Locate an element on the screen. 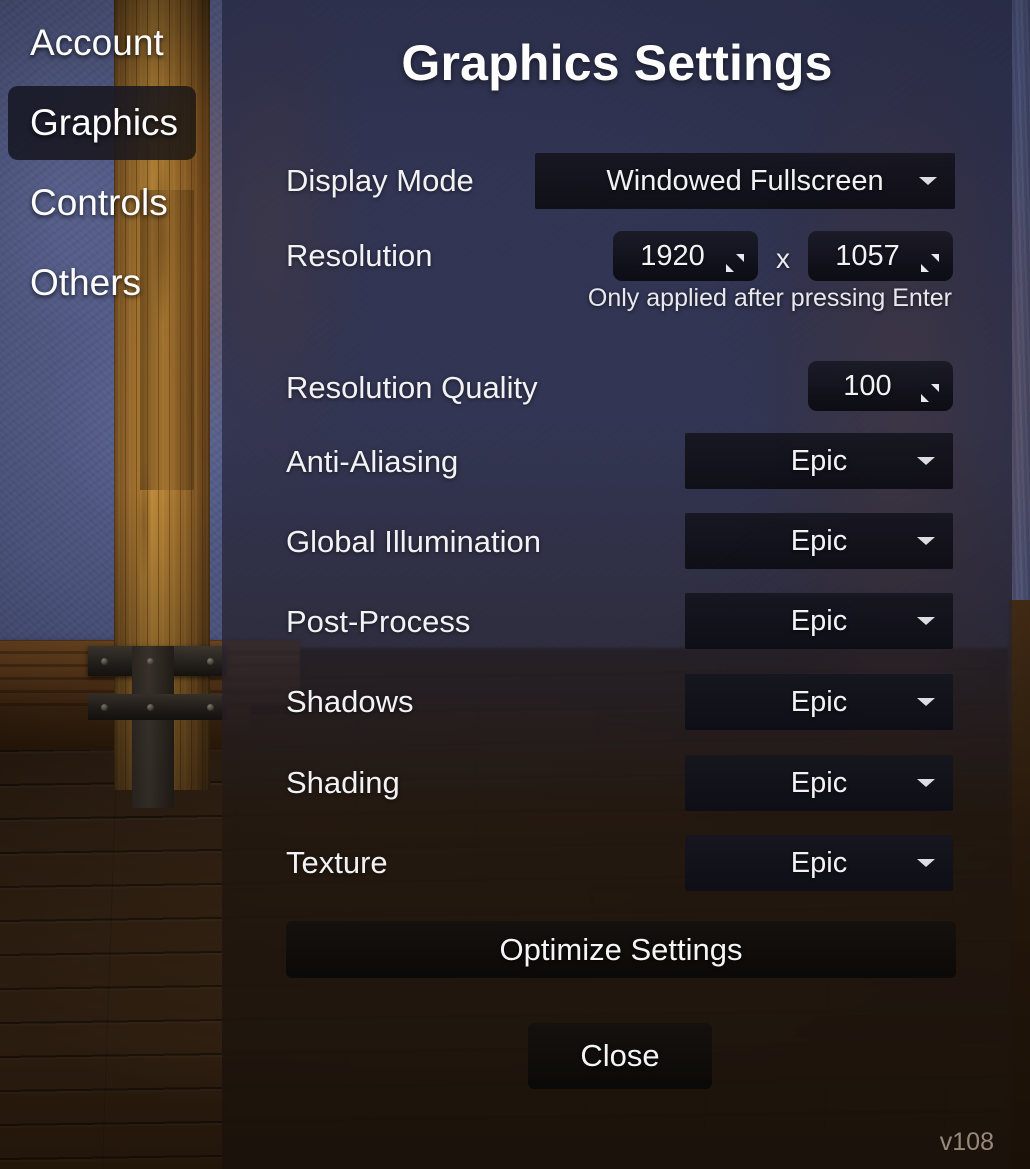  shading-value: Epic is located at coordinates (819, 782).